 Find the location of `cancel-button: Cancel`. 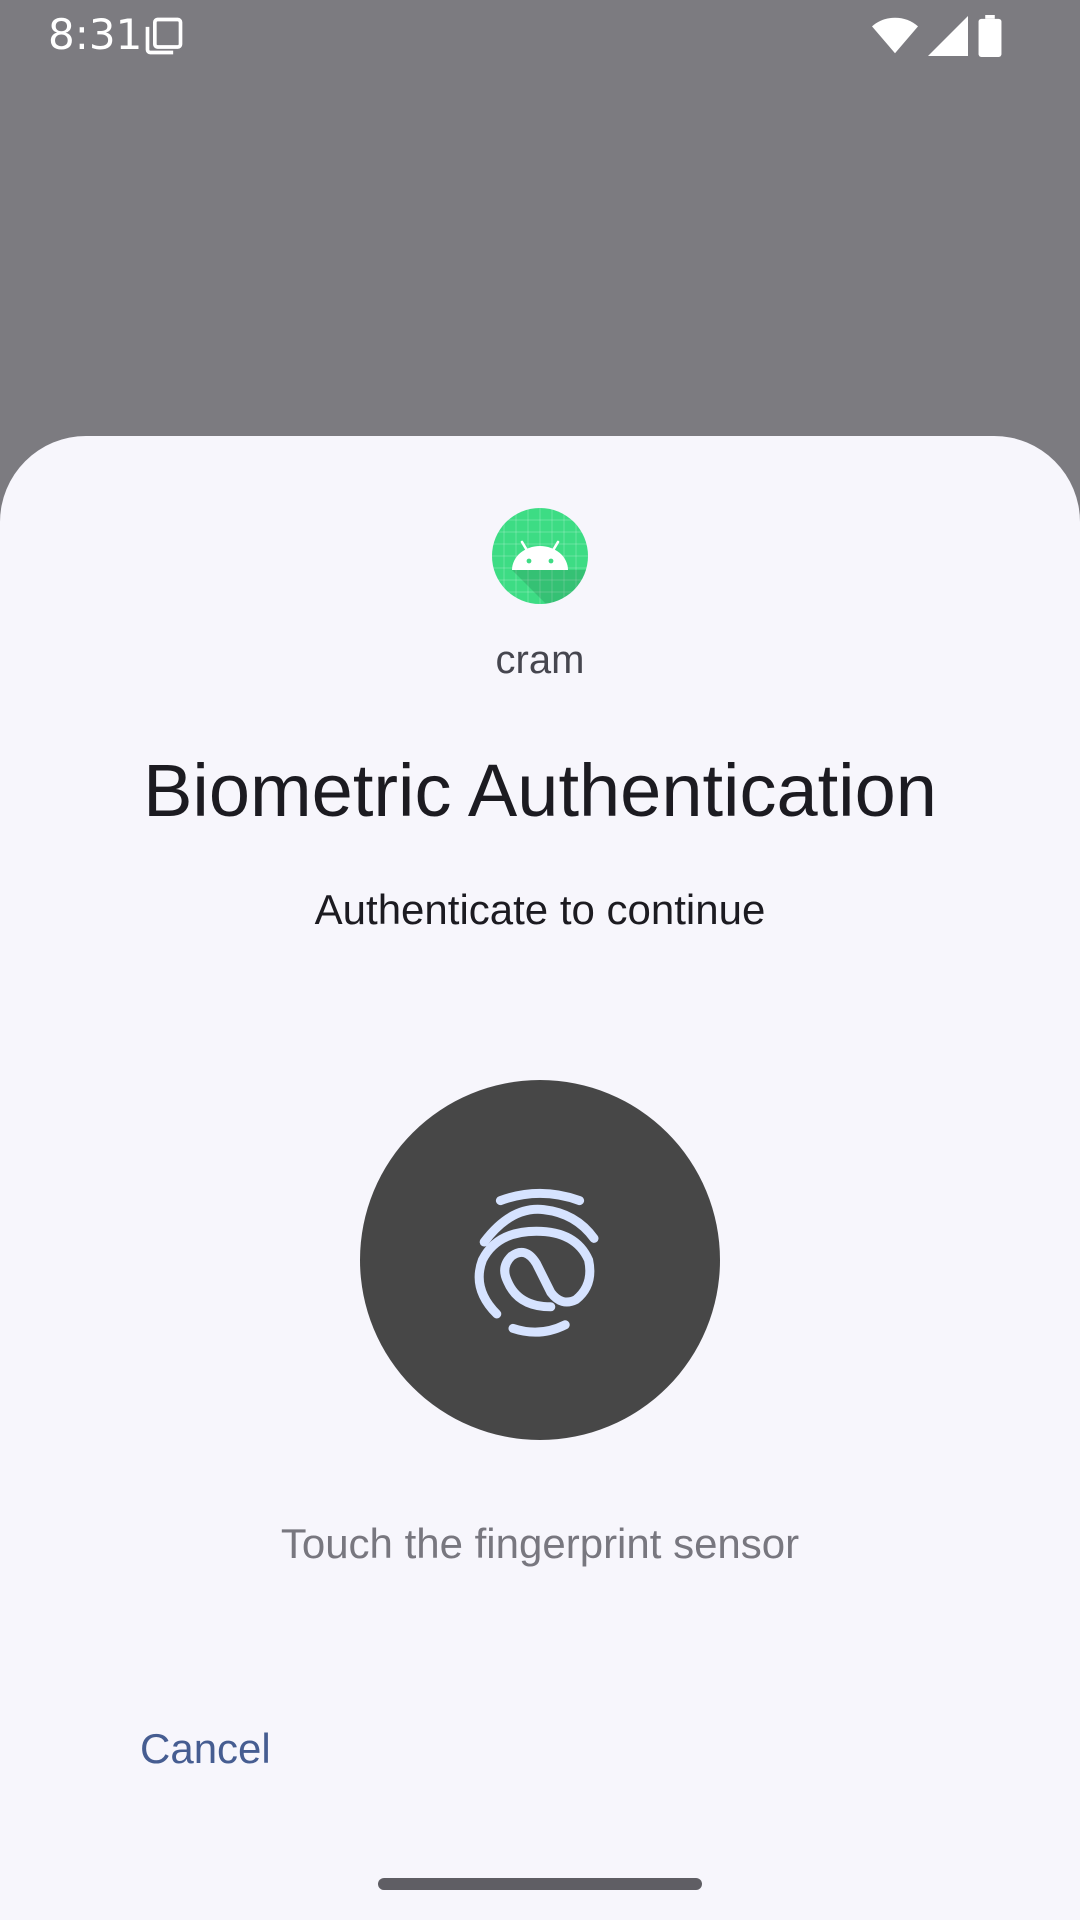

cancel-button: Cancel is located at coordinates (205, 1749).